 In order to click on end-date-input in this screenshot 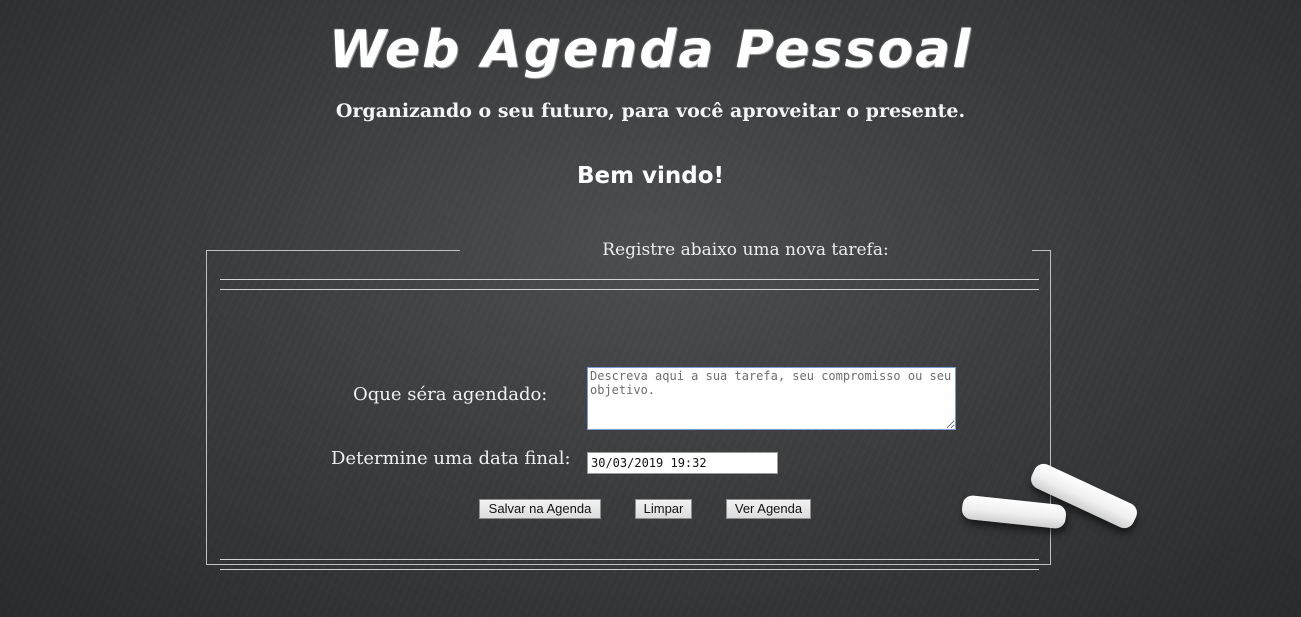, I will do `click(682, 463)`.